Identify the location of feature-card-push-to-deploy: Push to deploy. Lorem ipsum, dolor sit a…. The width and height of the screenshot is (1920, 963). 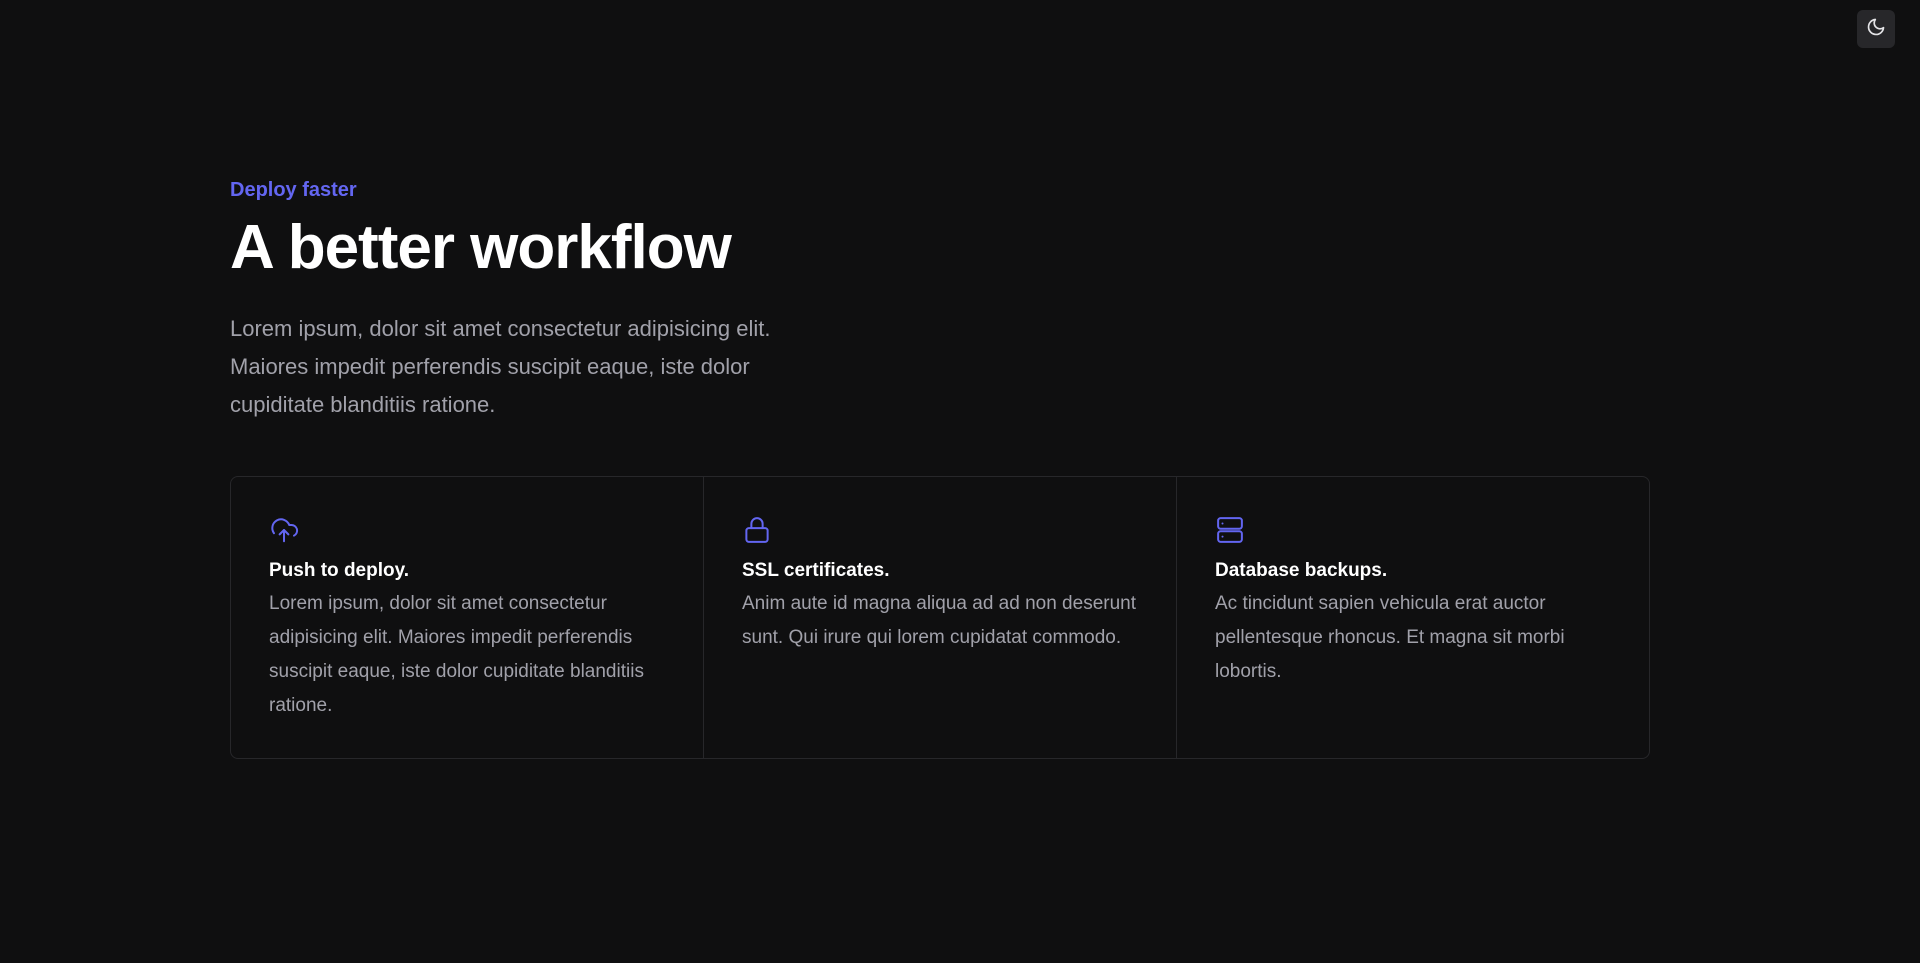
(467, 617).